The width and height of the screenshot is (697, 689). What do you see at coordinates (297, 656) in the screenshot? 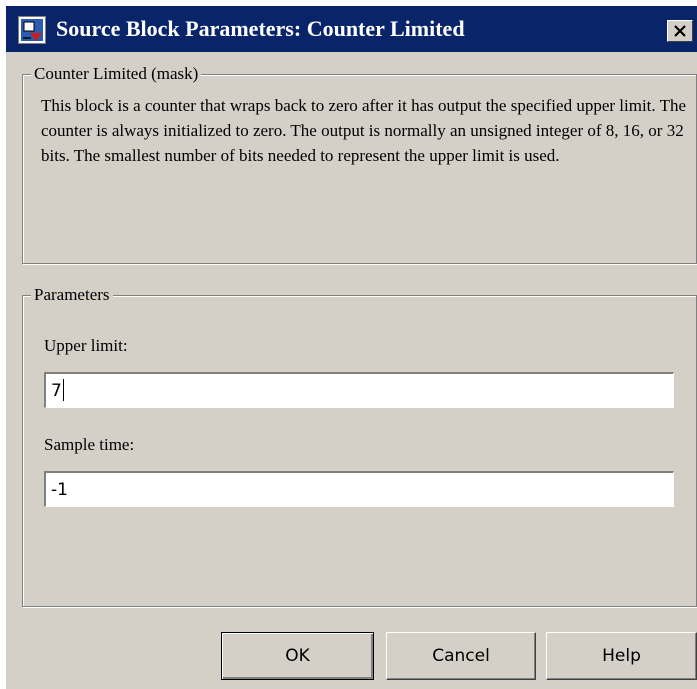
I see `ok-button: OK` at bounding box center [297, 656].